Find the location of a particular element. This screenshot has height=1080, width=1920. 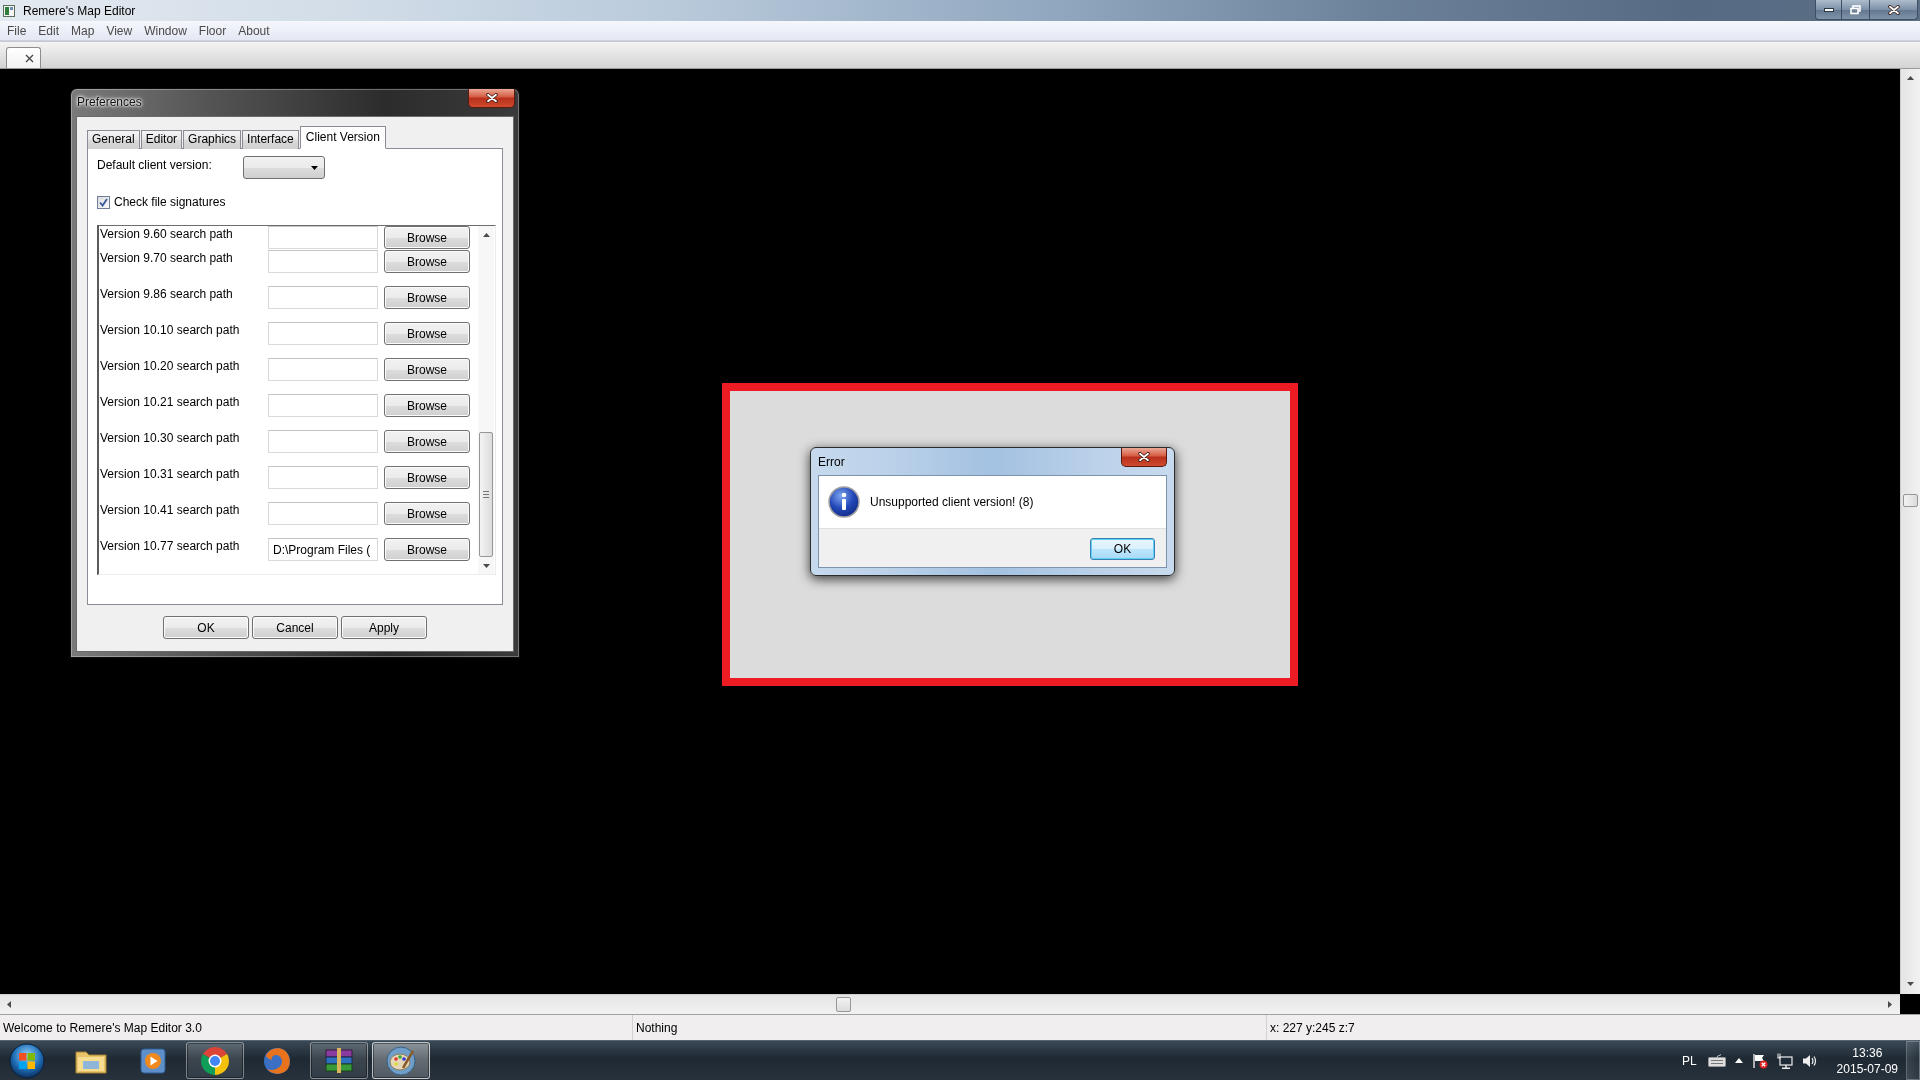

dialog-button: Apply is located at coordinates (384, 627).